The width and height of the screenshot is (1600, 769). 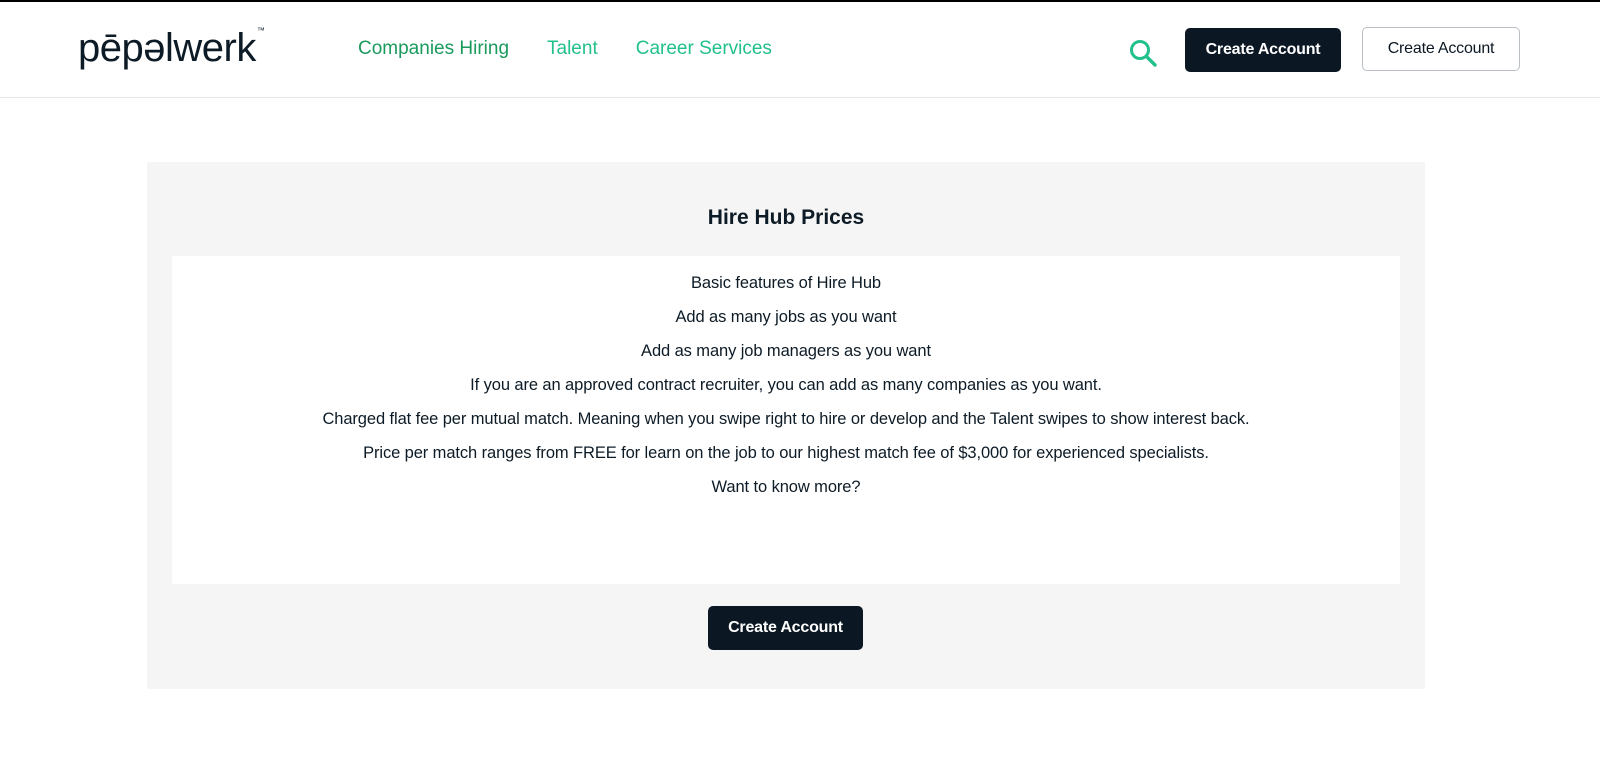 I want to click on nav-companies-hiring: Companies Hiring, so click(x=433, y=49).